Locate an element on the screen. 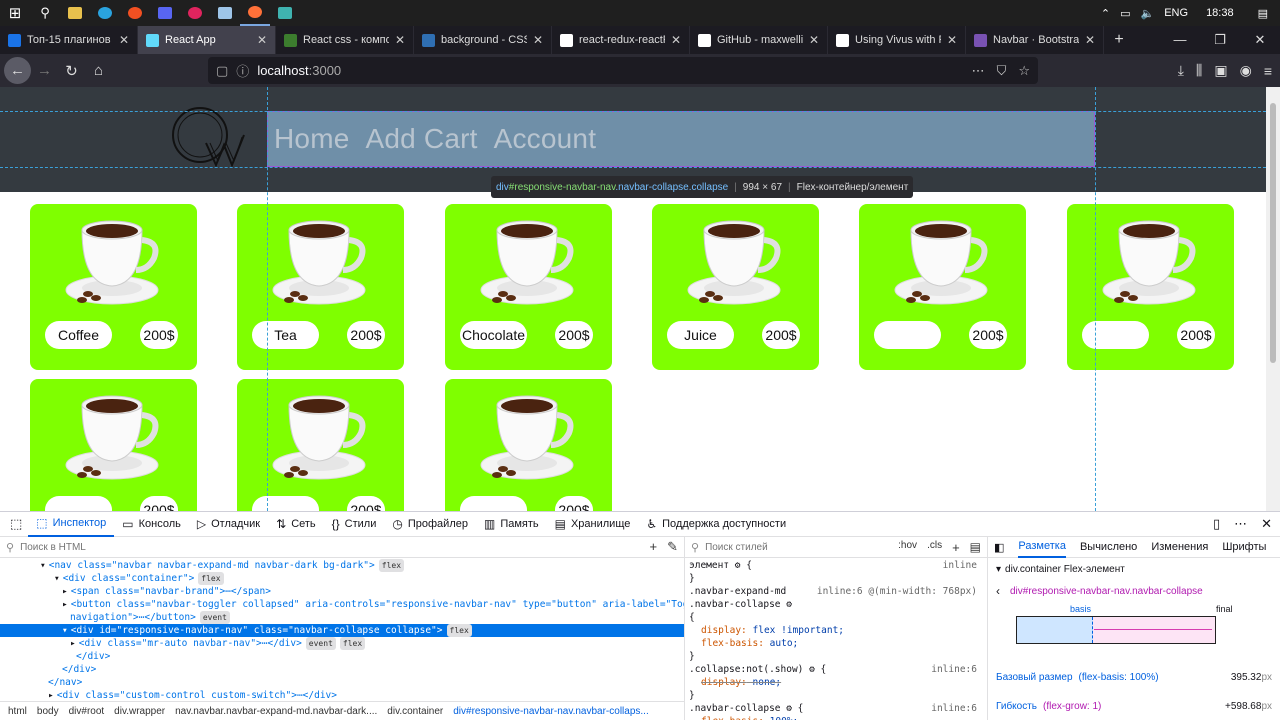 The image size is (1280, 720). reload-button: ↻ is located at coordinates (71, 70).